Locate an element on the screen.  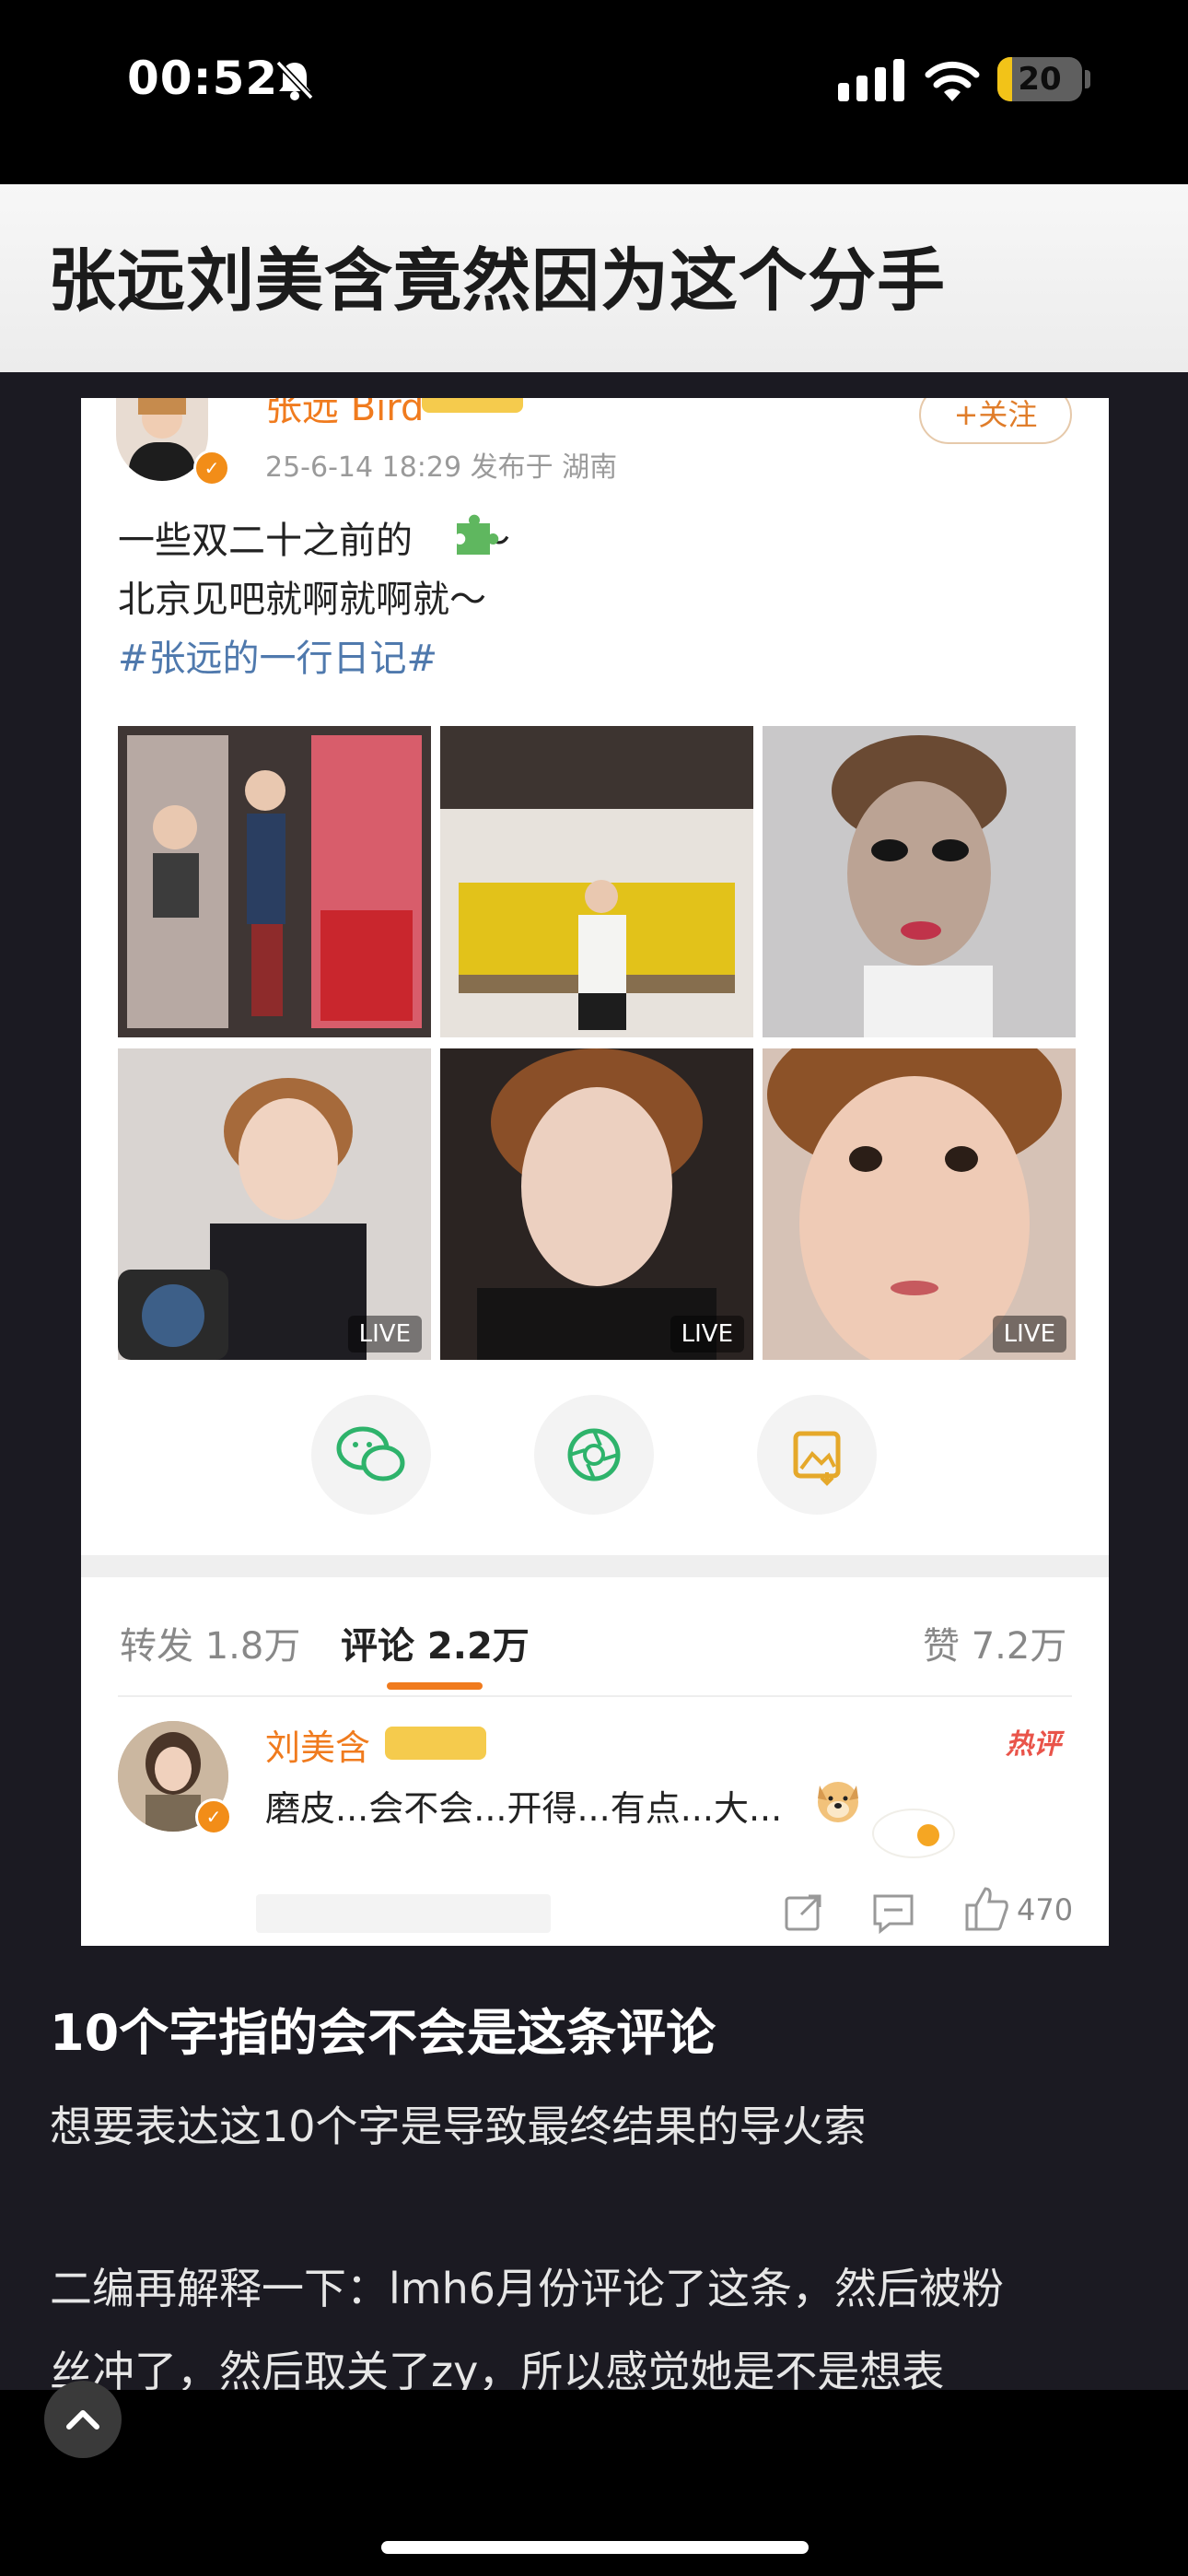
post-photo-5: LIVE is located at coordinates (596, 1204).